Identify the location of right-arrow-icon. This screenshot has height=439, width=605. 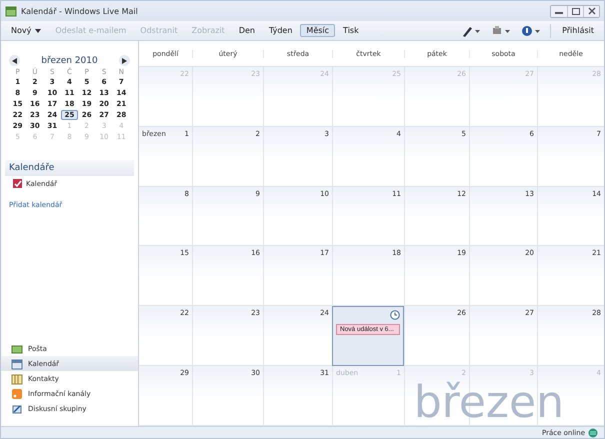
(124, 61).